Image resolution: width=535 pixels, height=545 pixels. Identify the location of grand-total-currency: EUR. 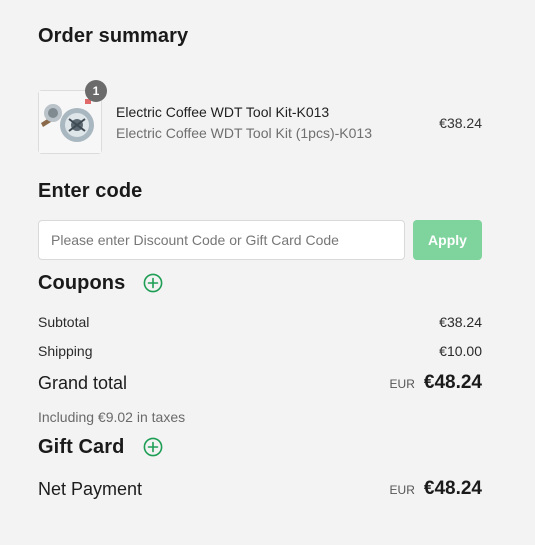
(402, 384).